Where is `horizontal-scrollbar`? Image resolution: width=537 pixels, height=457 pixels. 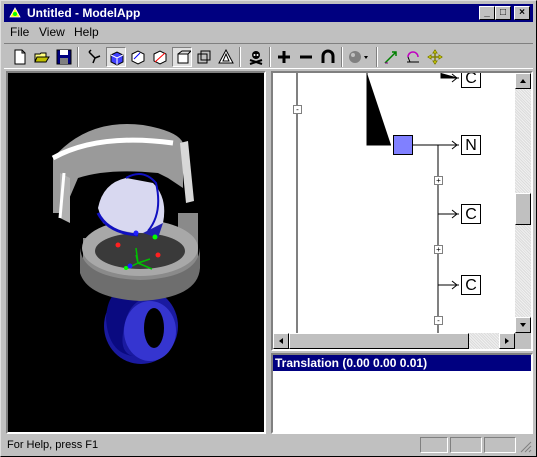 horizontal-scrollbar is located at coordinates (394, 341).